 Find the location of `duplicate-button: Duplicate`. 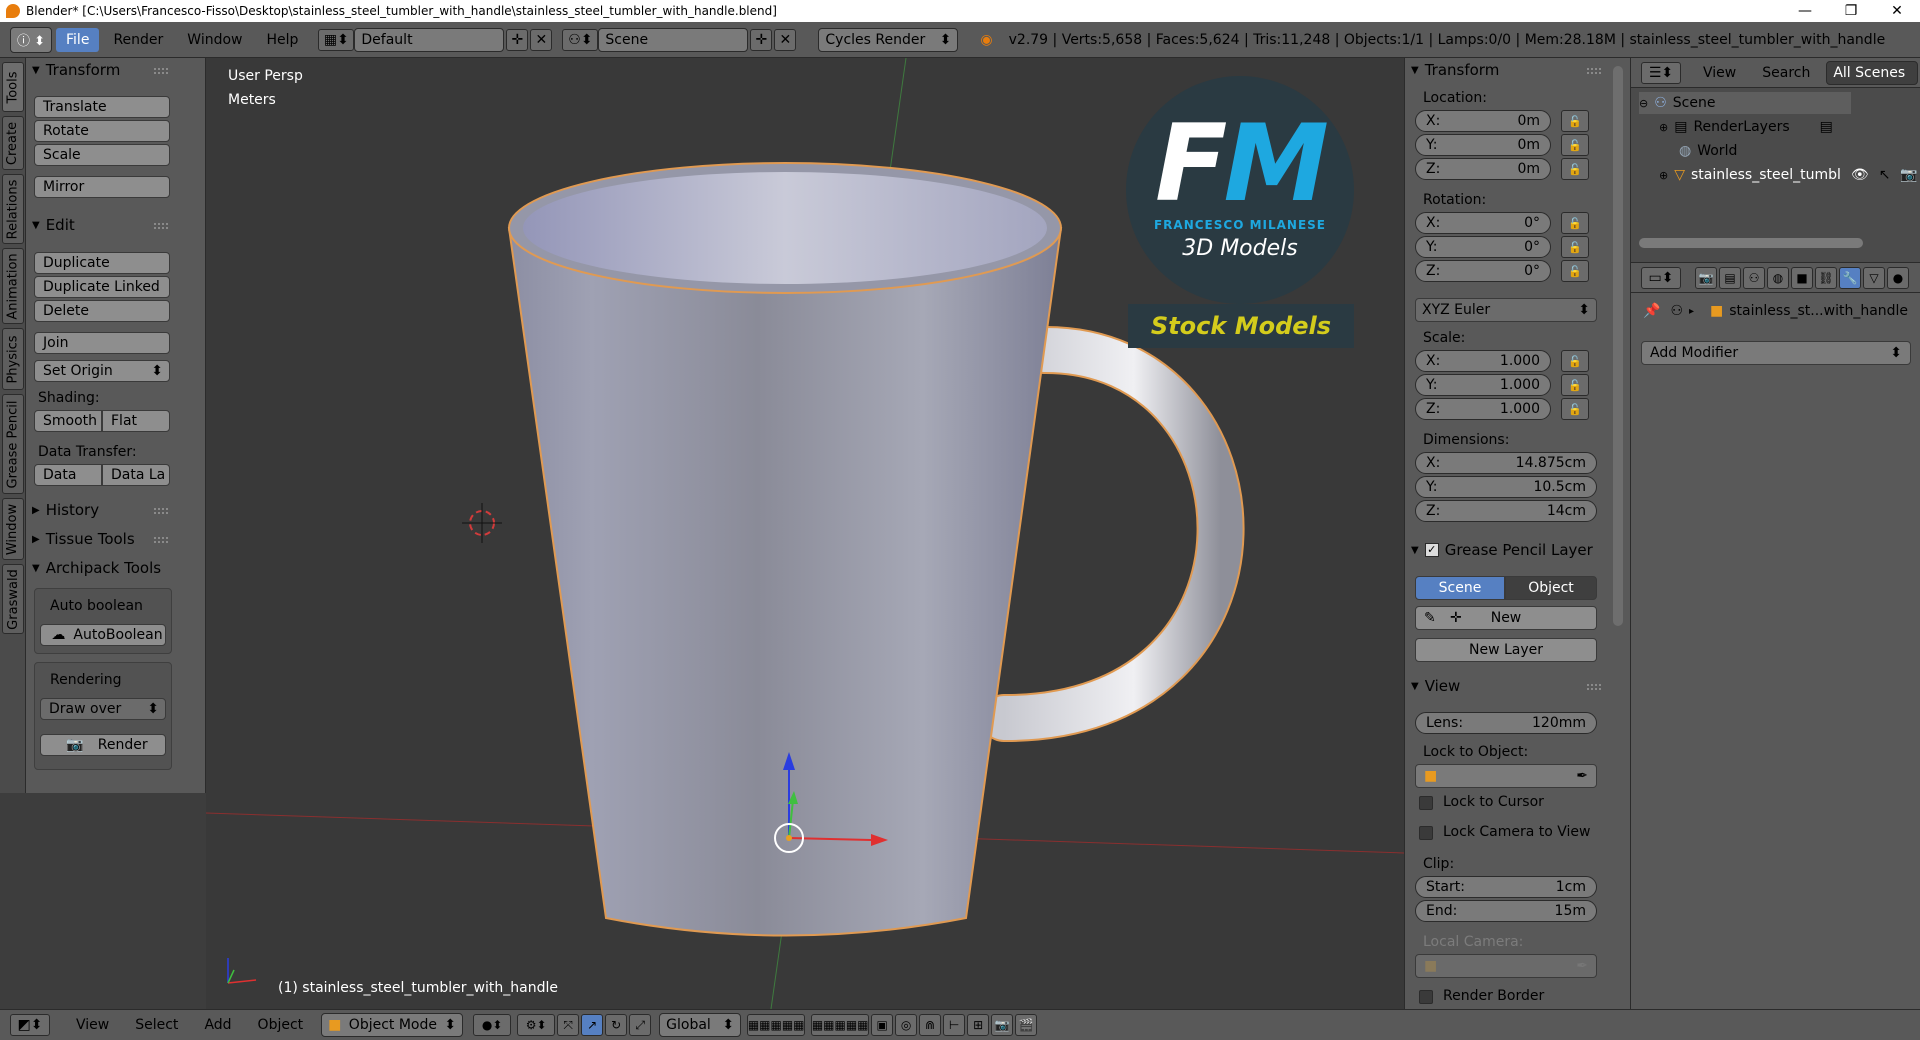

duplicate-button: Duplicate is located at coordinates (102, 263).